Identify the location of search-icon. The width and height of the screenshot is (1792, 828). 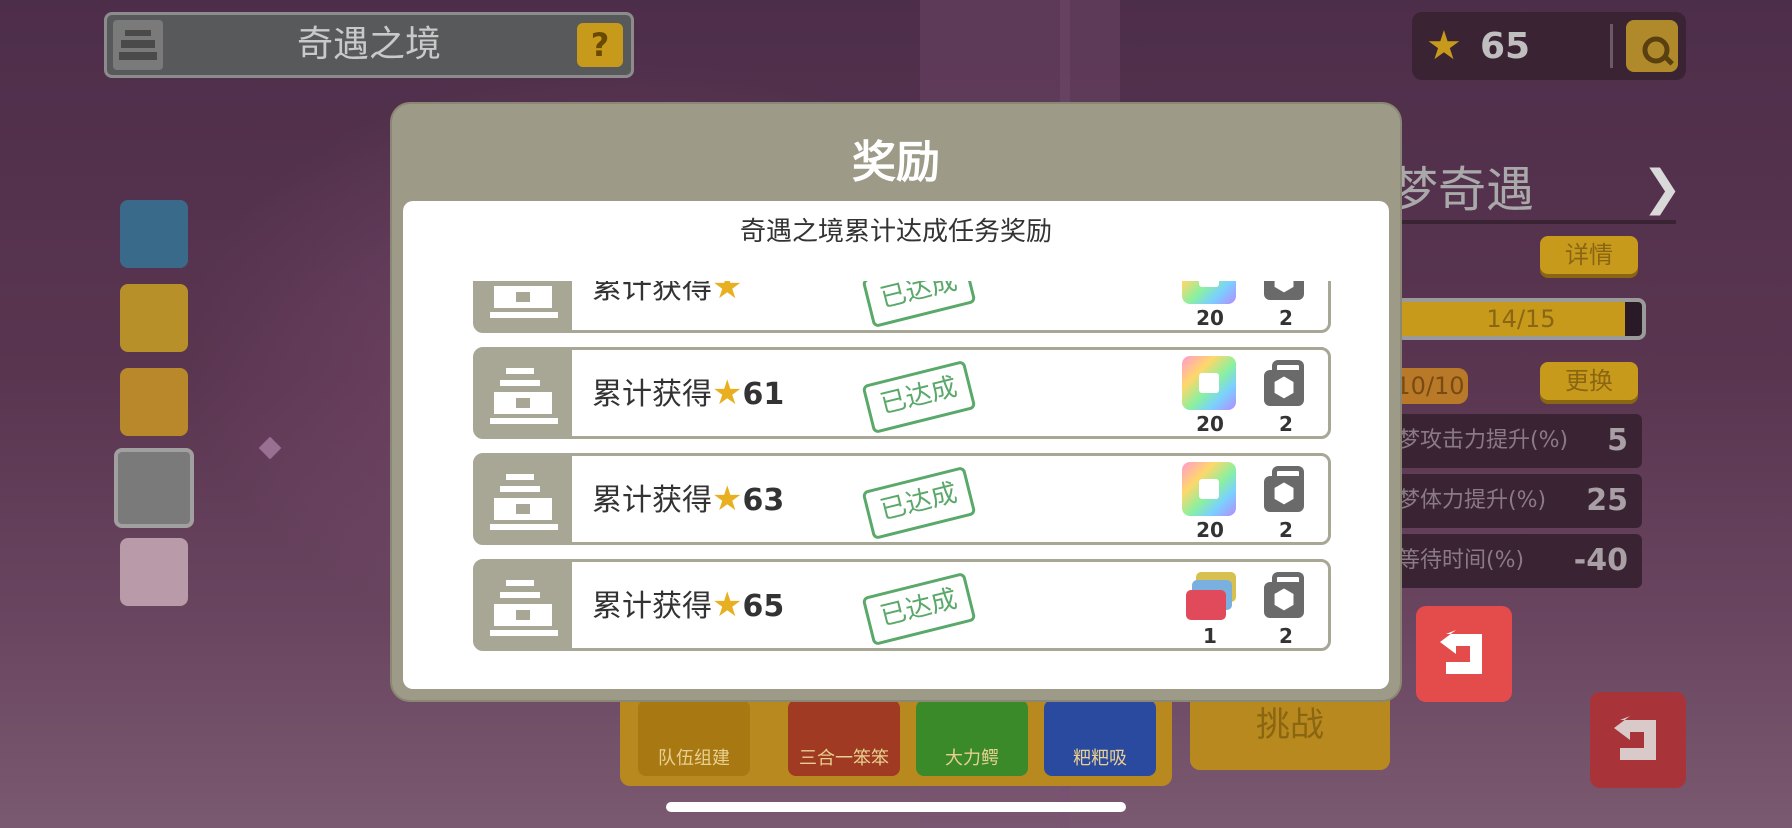
(1652, 46).